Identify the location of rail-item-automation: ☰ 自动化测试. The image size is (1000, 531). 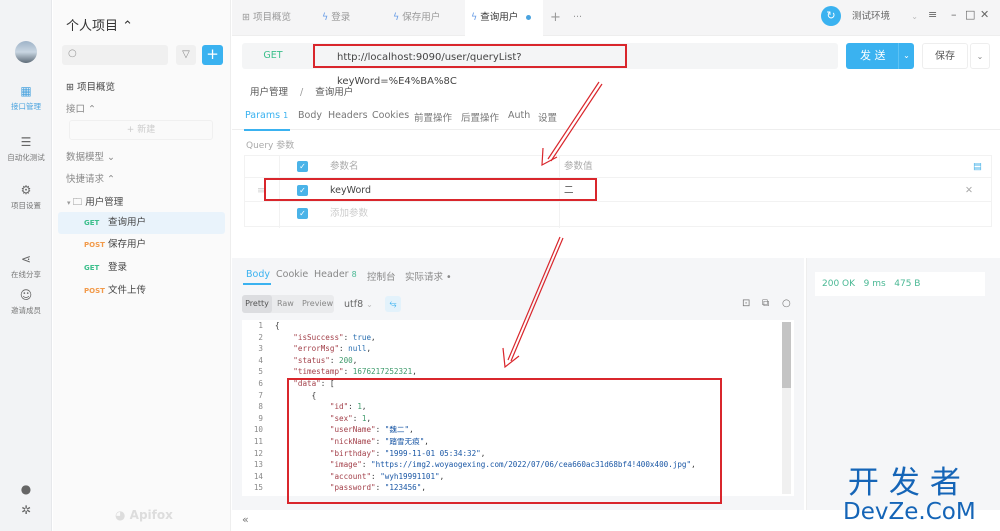
(26, 149).